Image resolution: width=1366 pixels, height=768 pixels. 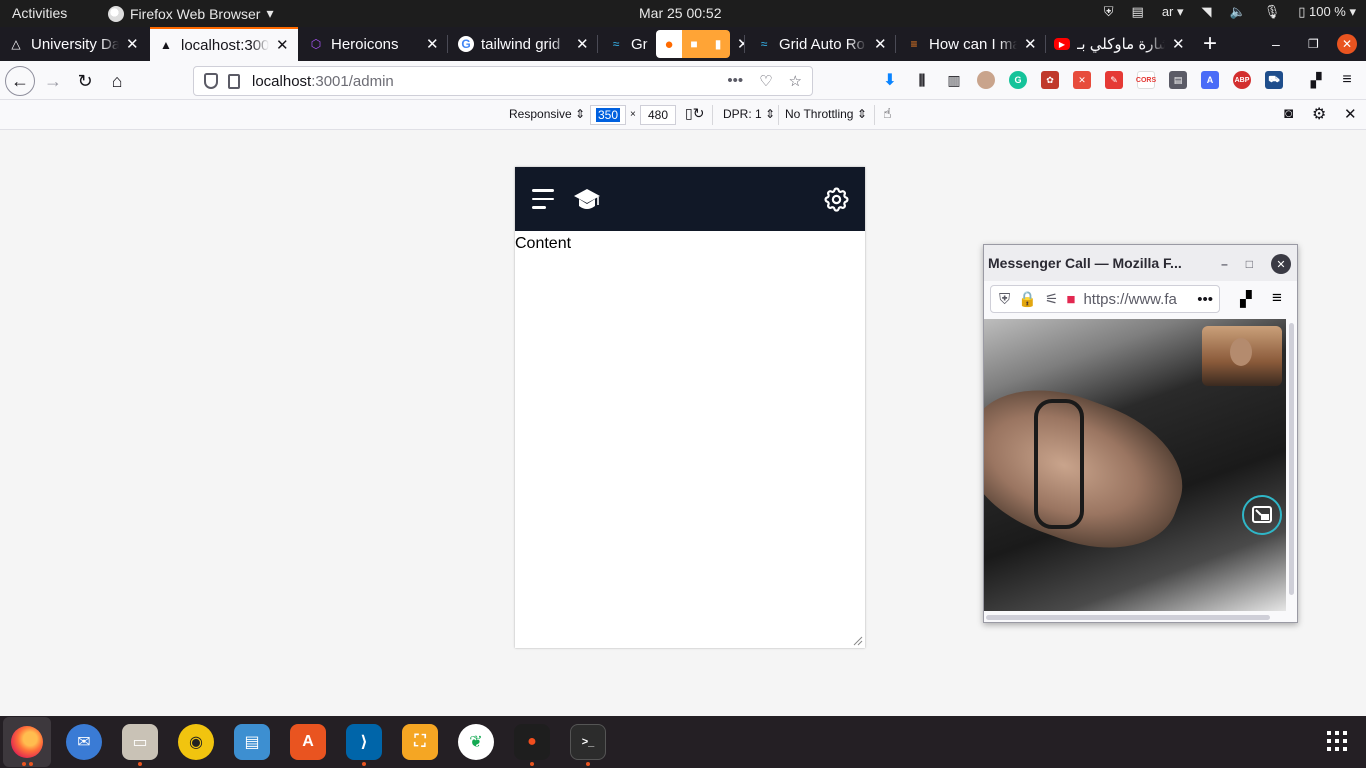 I want to click on new-tab-button: +, so click(x=1210, y=44).